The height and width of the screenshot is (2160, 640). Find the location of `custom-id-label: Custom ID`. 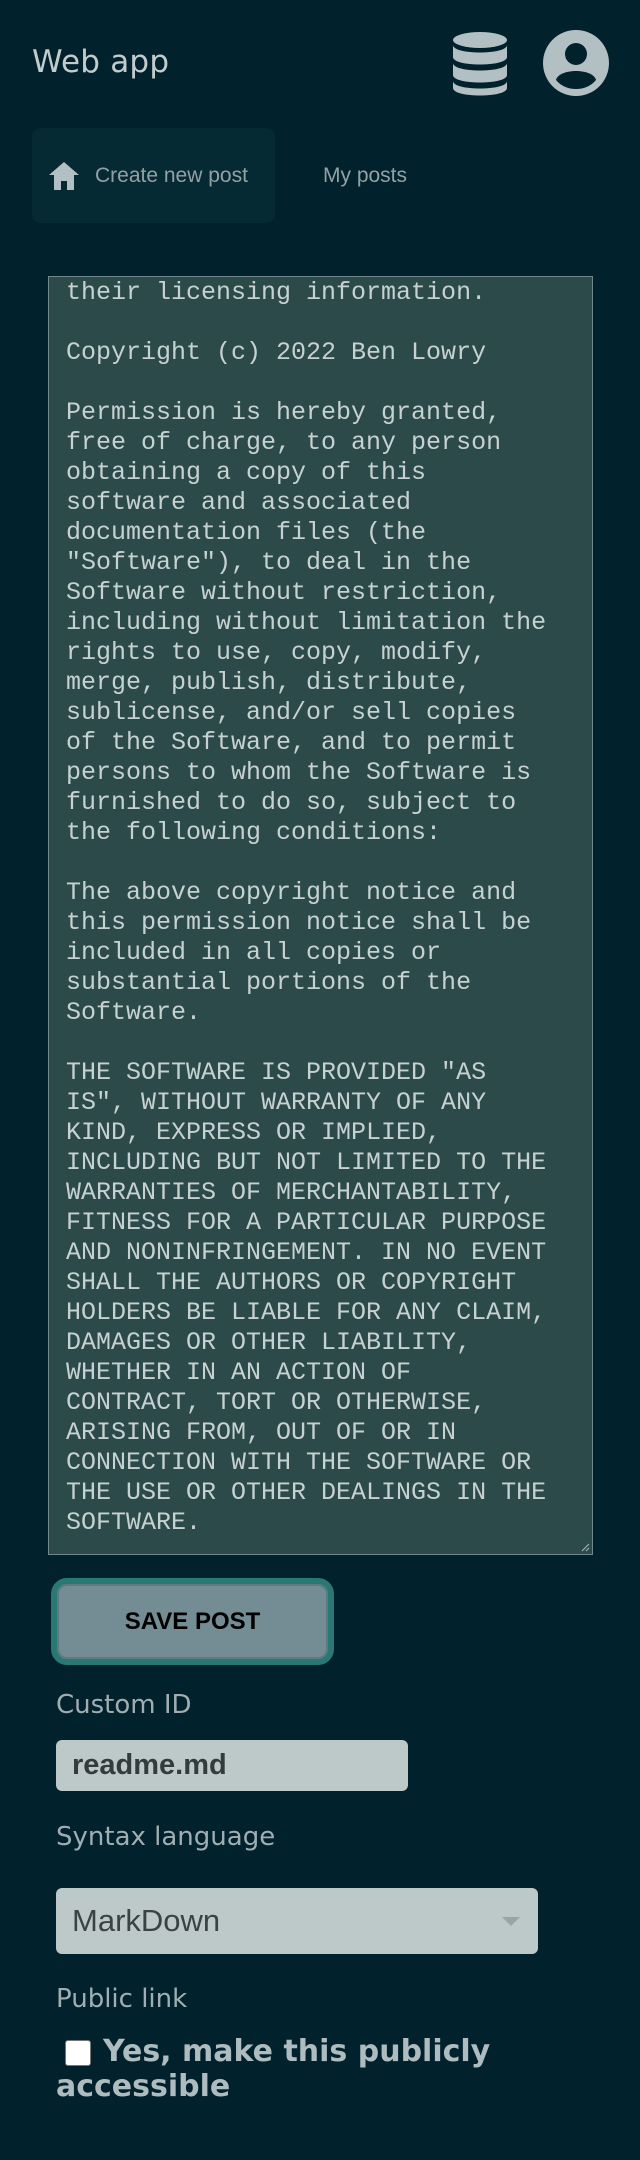

custom-id-label: Custom ID is located at coordinates (124, 1705).